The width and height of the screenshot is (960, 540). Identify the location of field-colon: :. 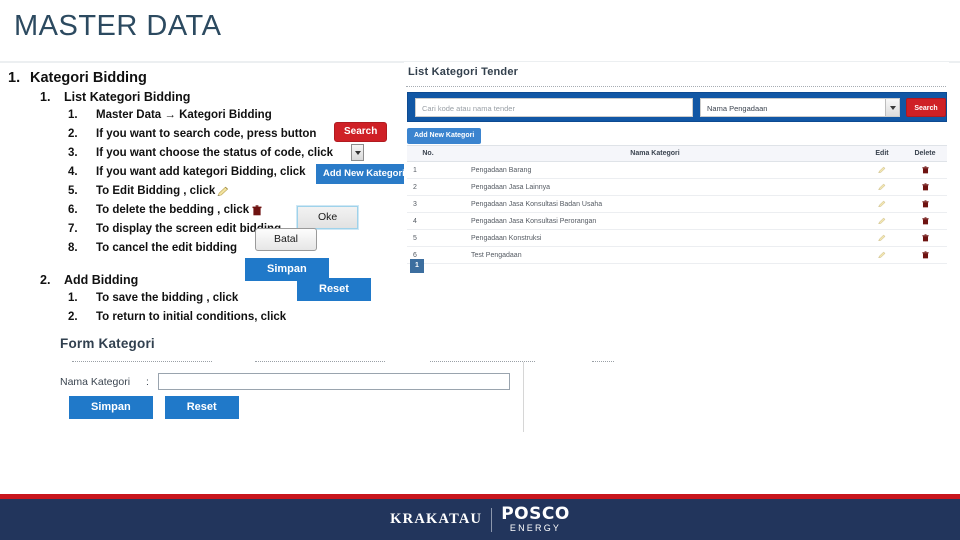
(147, 381).